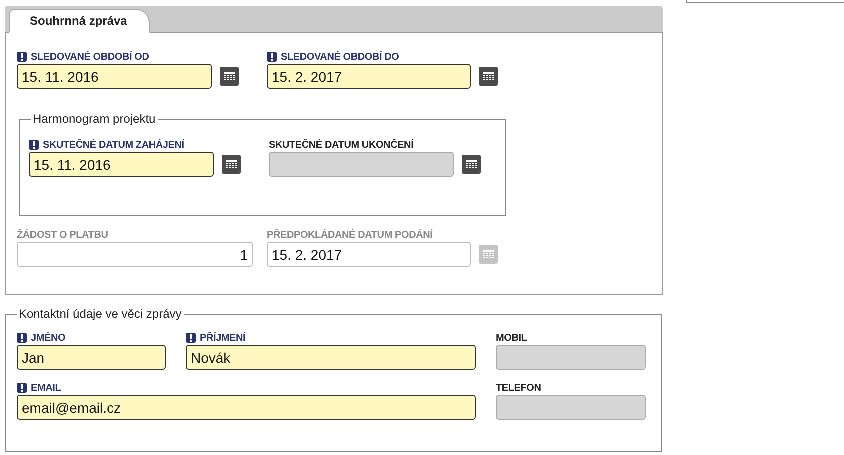  I want to click on field-label: TELEFON, so click(519, 388).